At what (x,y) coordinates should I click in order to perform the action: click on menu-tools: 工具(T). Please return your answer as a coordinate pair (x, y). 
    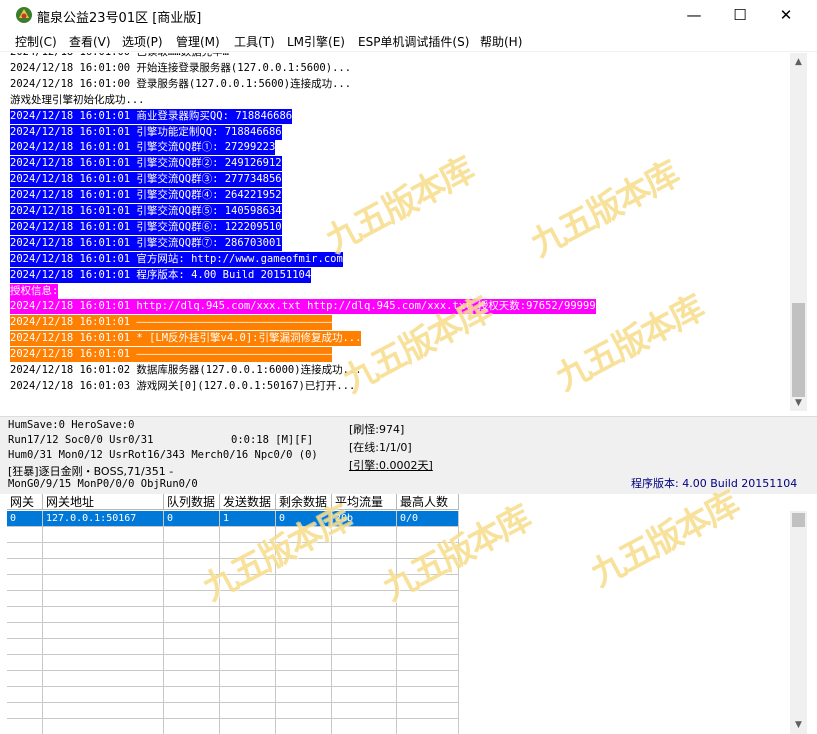
    Looking at the image, I should click on (254, 41).